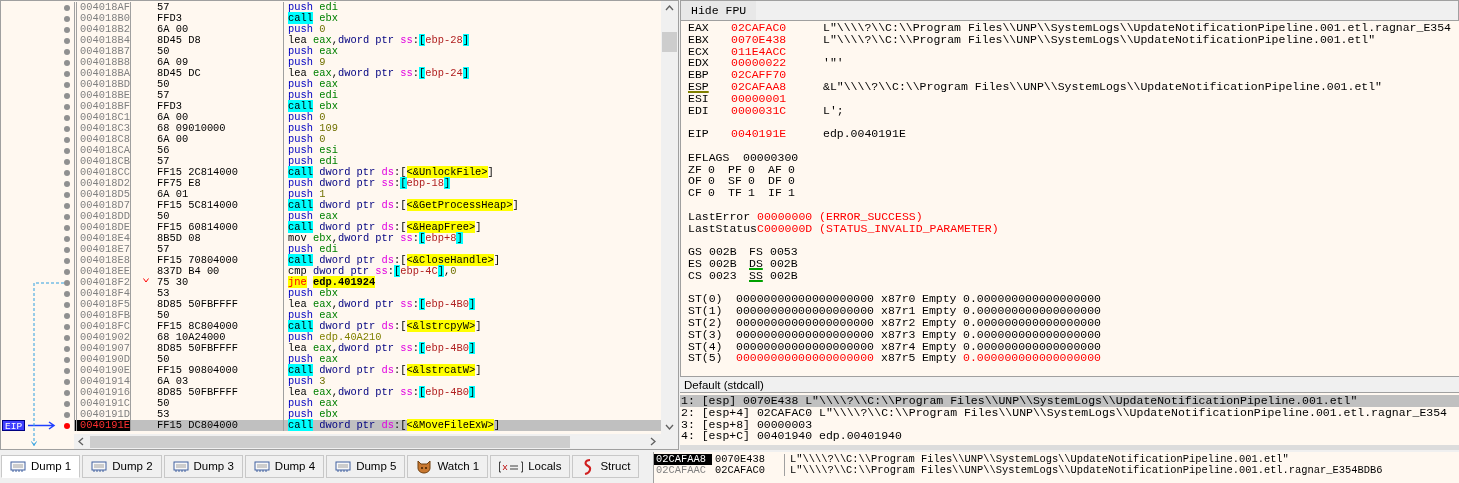 This screenshot has width=1459, height=483. Describe the element at coordinates (366, 466) in the screenshot. I see `tab: Dump 5` at that location.